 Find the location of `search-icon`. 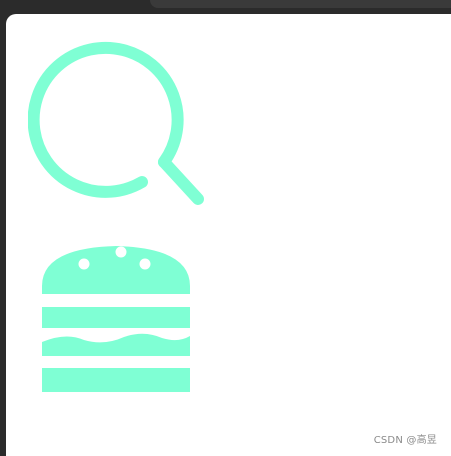

search-icon is located at coordinates (116, 123).